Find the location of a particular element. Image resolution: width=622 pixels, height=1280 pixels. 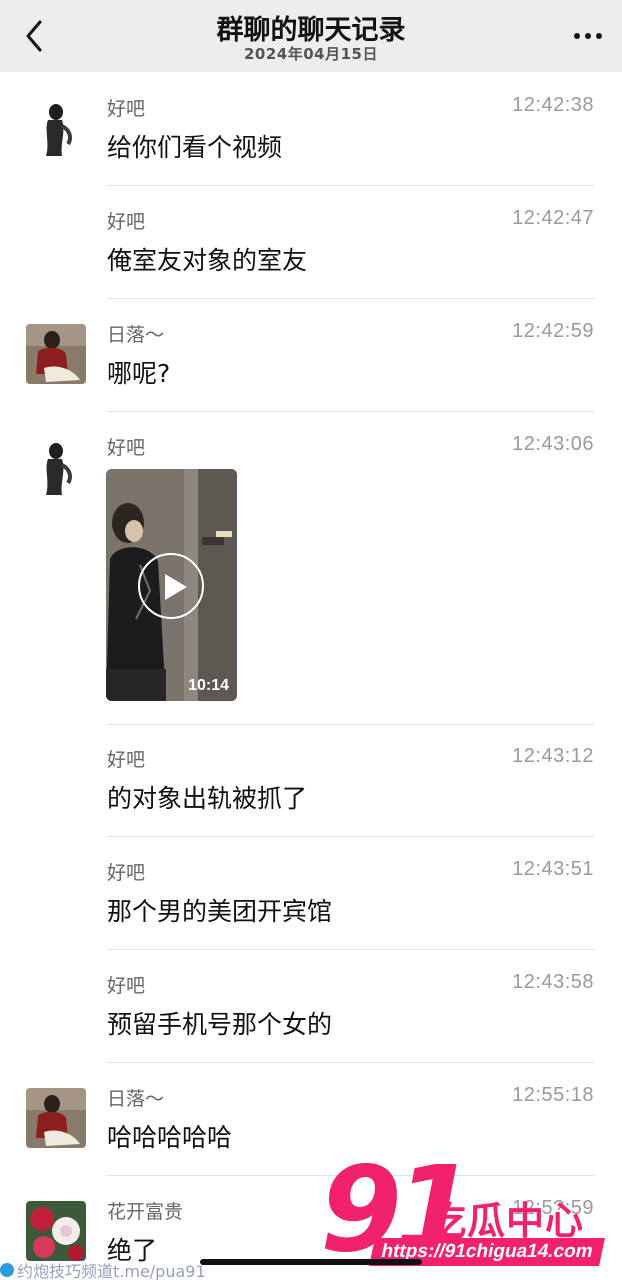

watermark-logo-name: 吃瓜中心 is located at coordinates (506, 1221).